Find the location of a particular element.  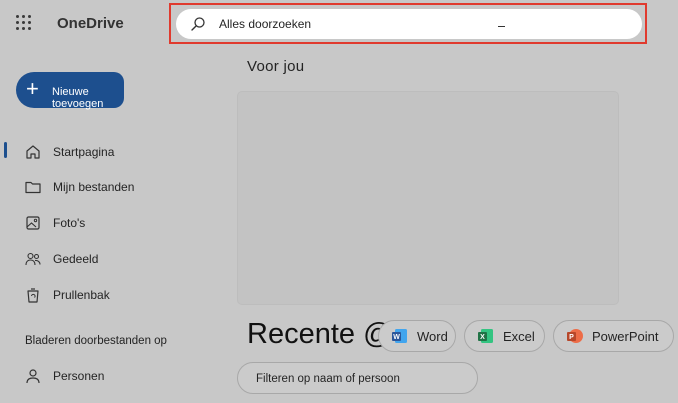

sidebar-item-people: Personen is located at coordinates (64, 376).